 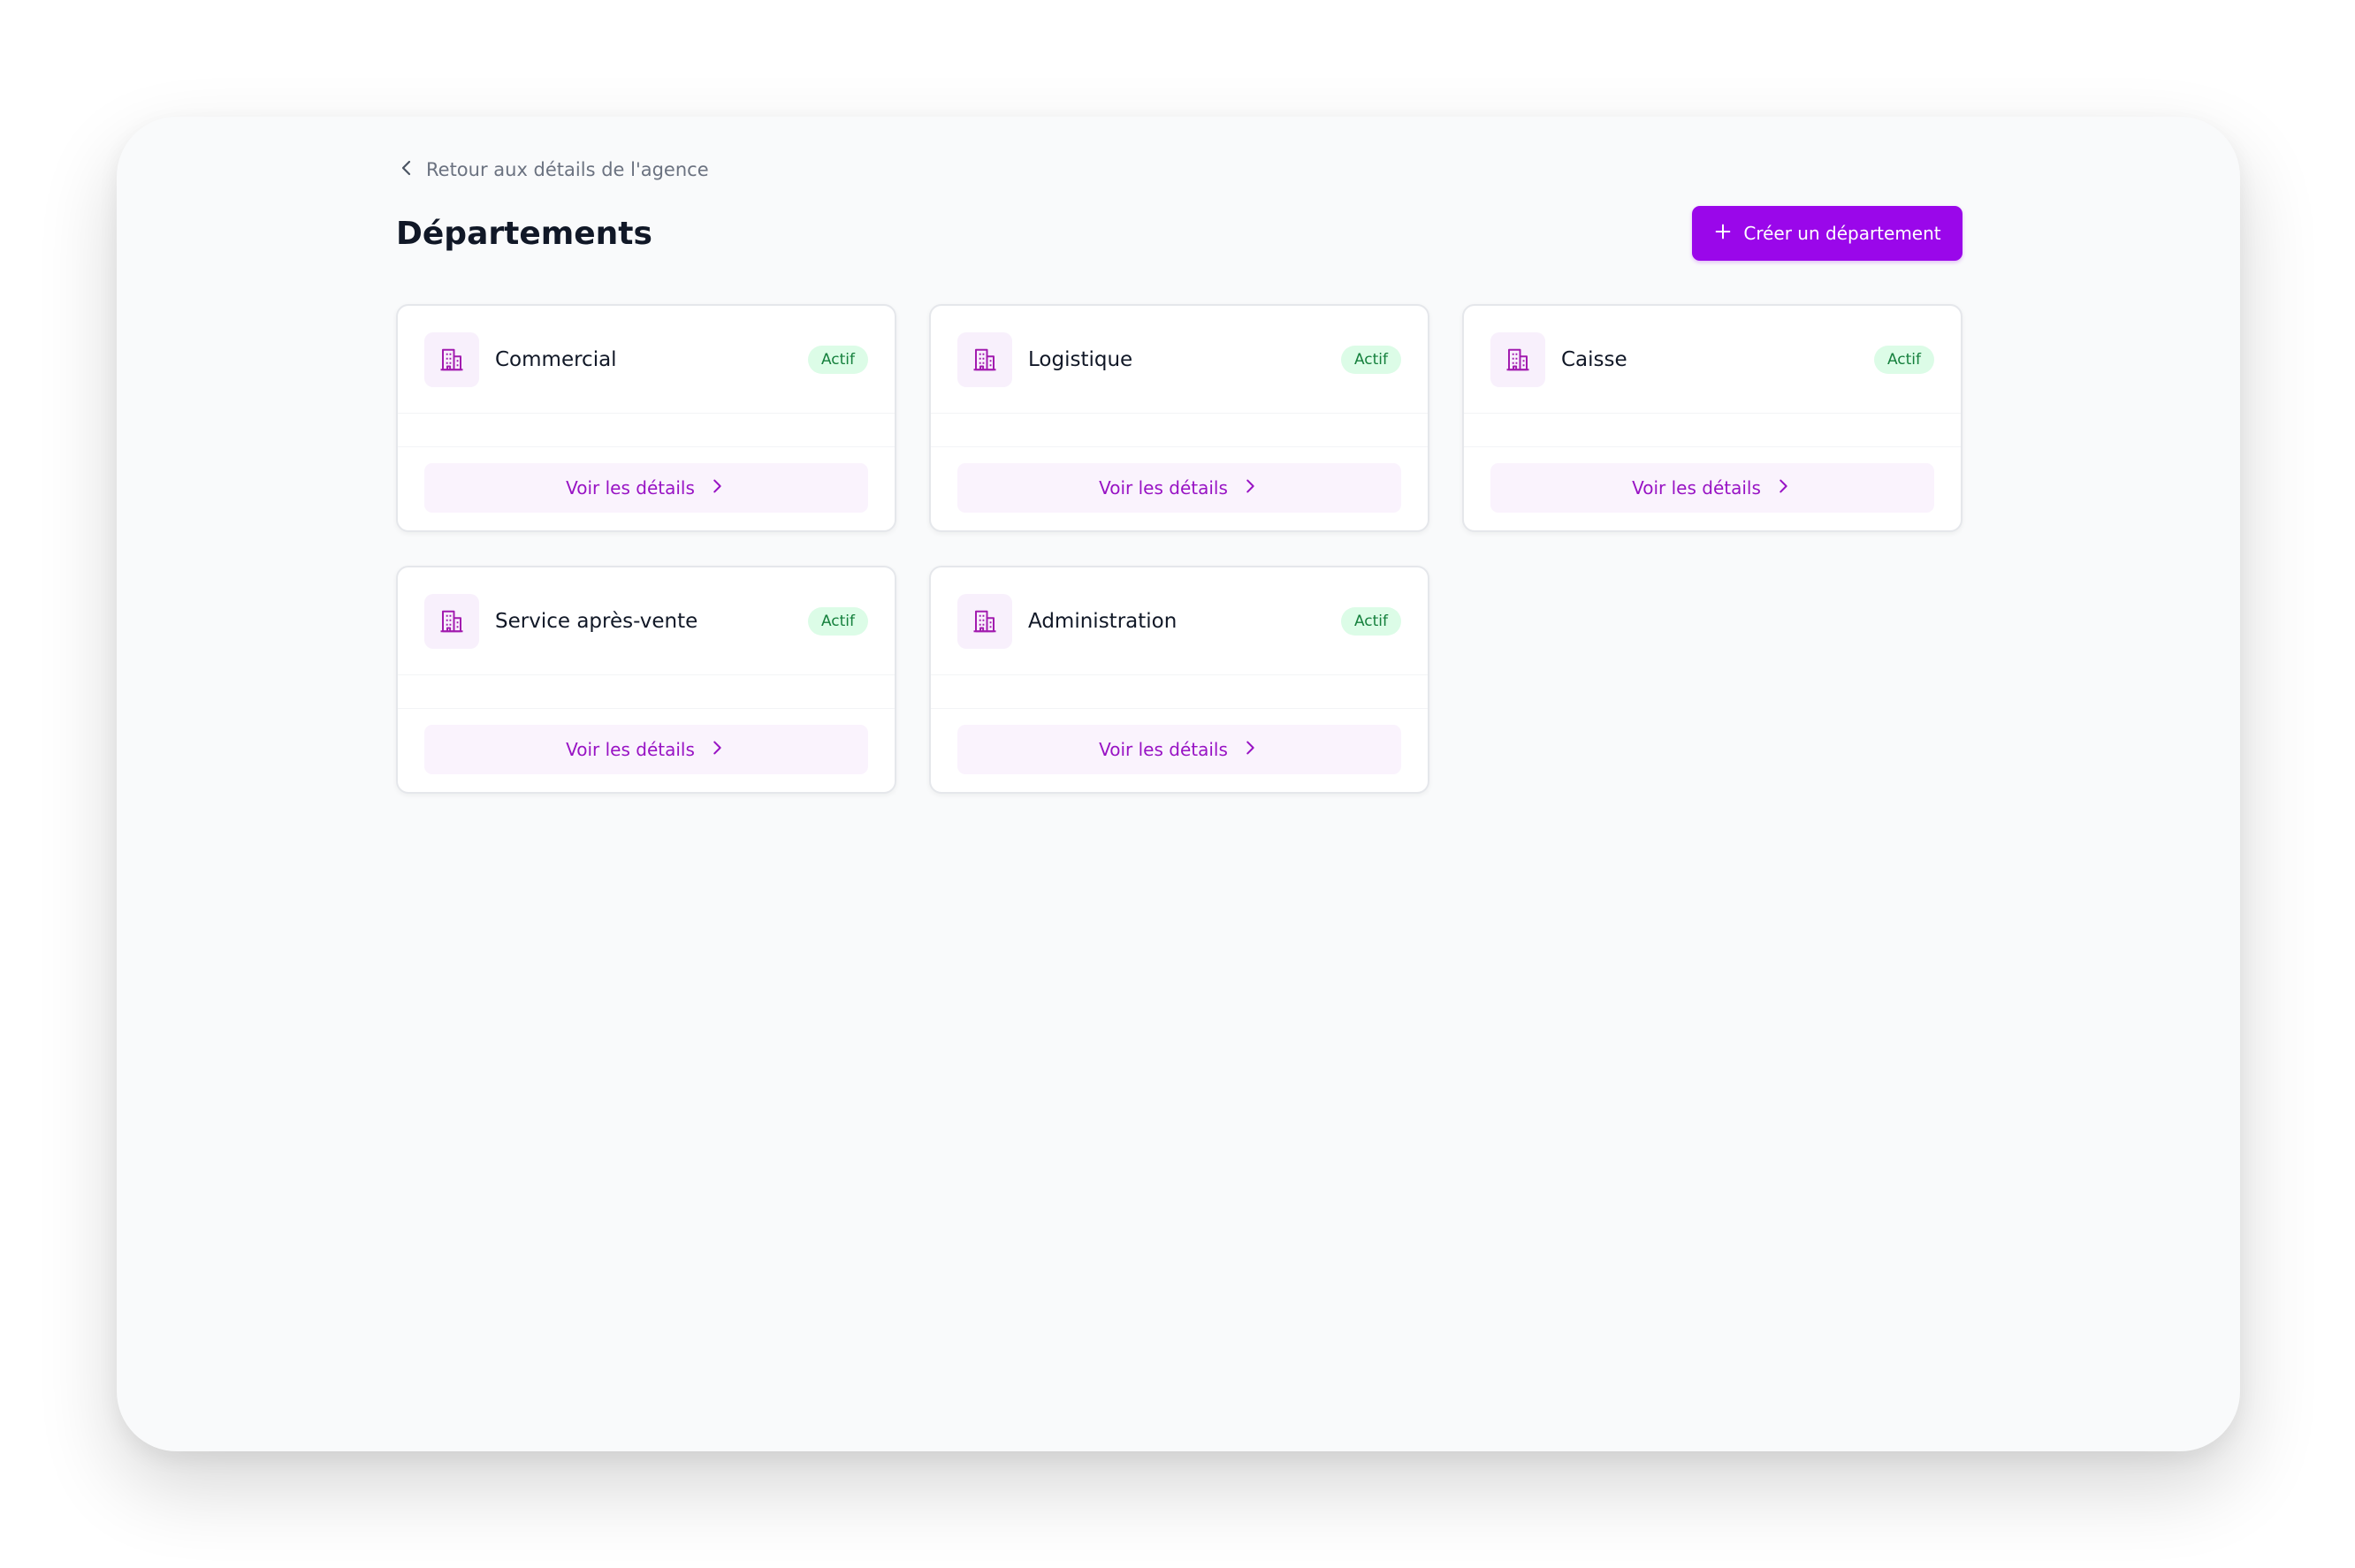 What do you see at coordinates (1712, 360) in the screenshot?
I see `card-header: Caisse Actif` at bounding box center [1712, 360].